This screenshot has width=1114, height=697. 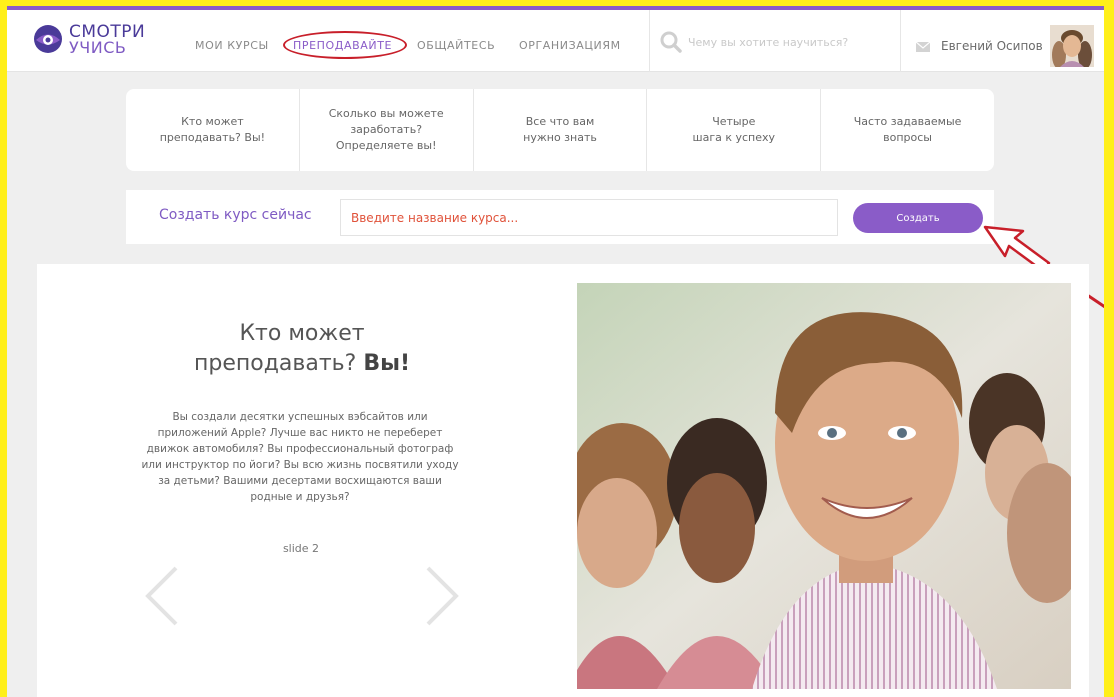 I want to click on nav-communicate: ОБЩАЙТЕСЬ, so click(x=456, y=45).